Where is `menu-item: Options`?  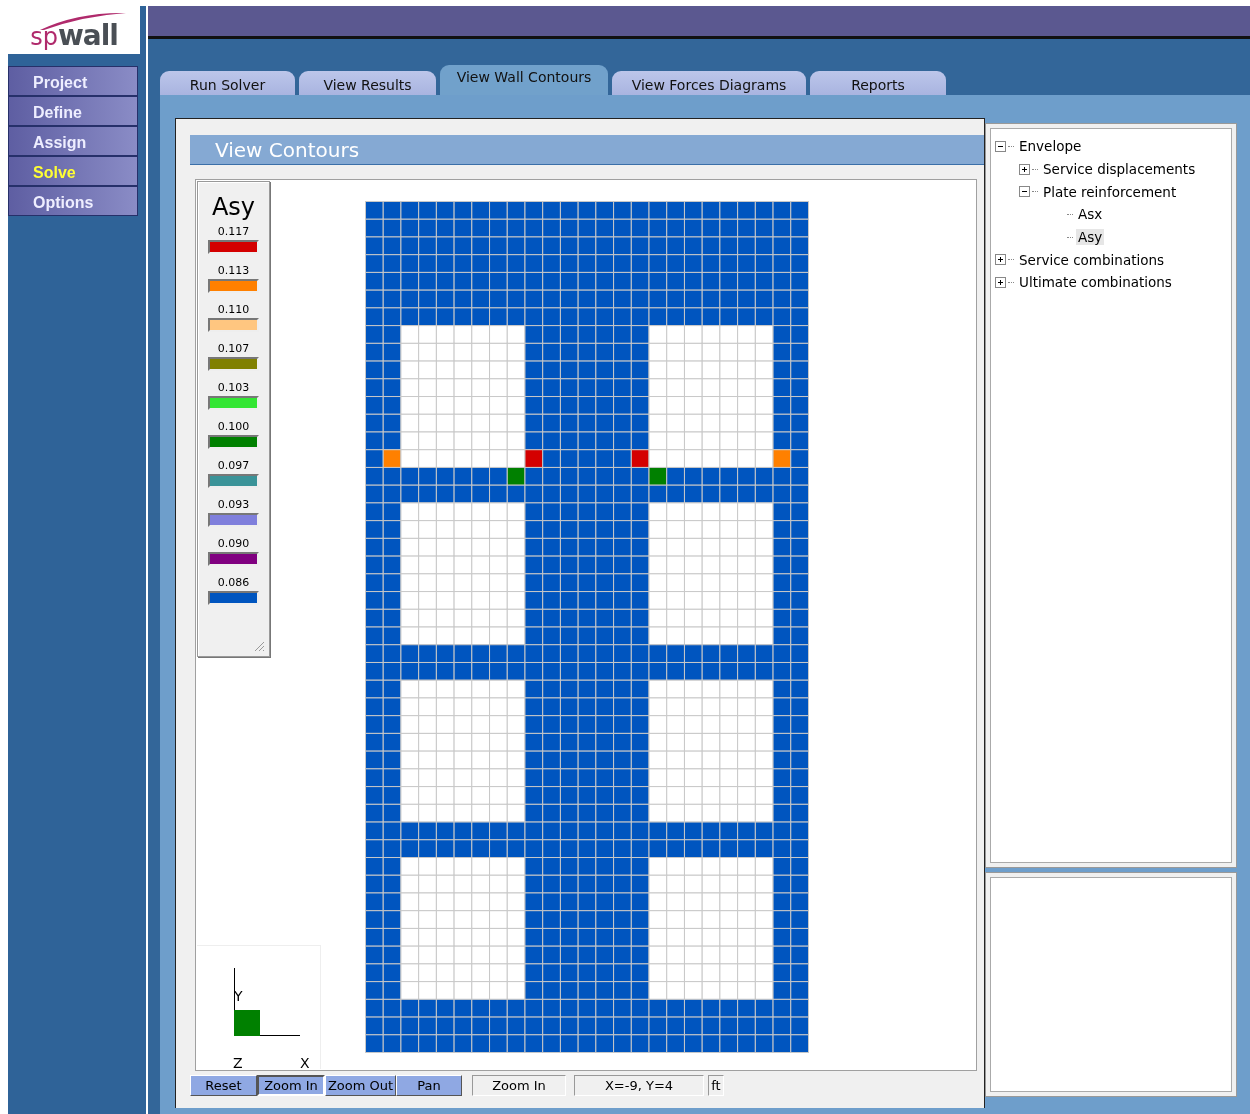
menu-item: Options is located at coordinates (73, 201).